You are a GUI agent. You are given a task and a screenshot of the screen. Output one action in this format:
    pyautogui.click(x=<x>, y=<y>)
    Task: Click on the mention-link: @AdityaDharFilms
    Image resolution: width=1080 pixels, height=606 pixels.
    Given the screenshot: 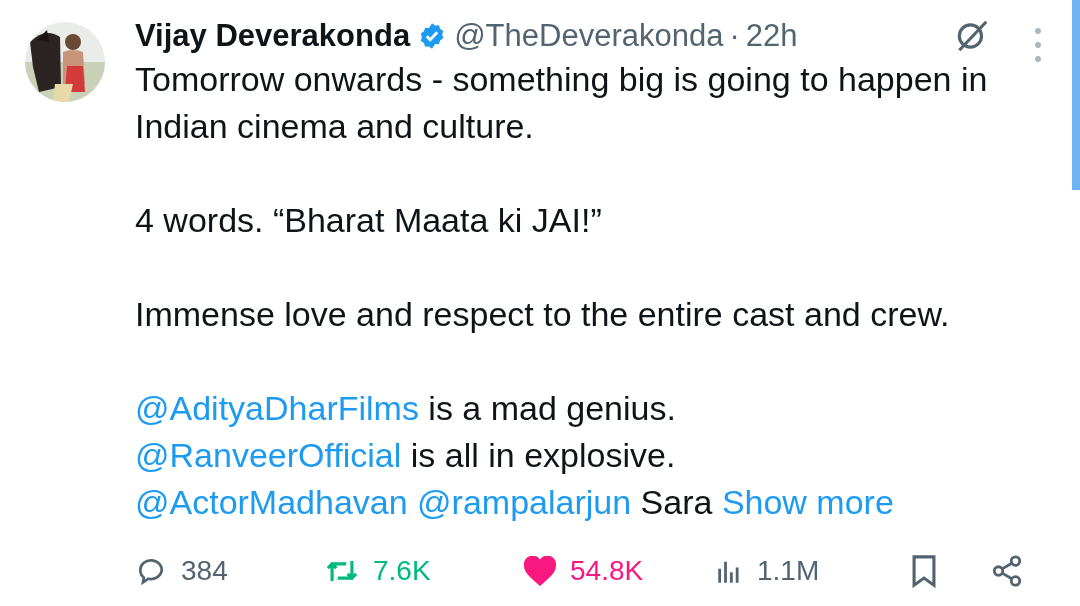 What is the action you would take?
    pyautogui.click(x=277, y=408)
    